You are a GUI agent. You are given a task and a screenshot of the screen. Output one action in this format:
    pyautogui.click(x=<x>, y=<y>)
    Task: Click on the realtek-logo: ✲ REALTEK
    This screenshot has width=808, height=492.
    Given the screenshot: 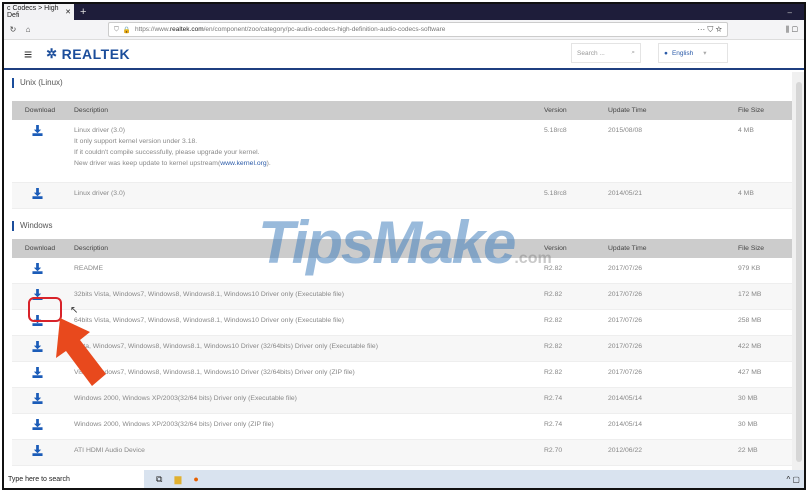 What is the action you would take?
    pyautogui.click(x=88, y=54)
    